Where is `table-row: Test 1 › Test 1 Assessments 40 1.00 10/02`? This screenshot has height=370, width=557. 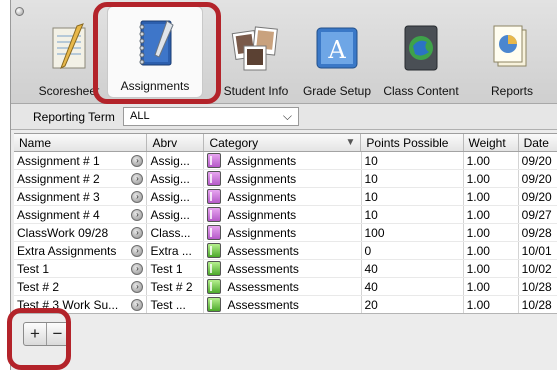 table-row: Test 1 › Test 1 Assessments 40 1.00 10/02 is located at coordinates (285, 269).